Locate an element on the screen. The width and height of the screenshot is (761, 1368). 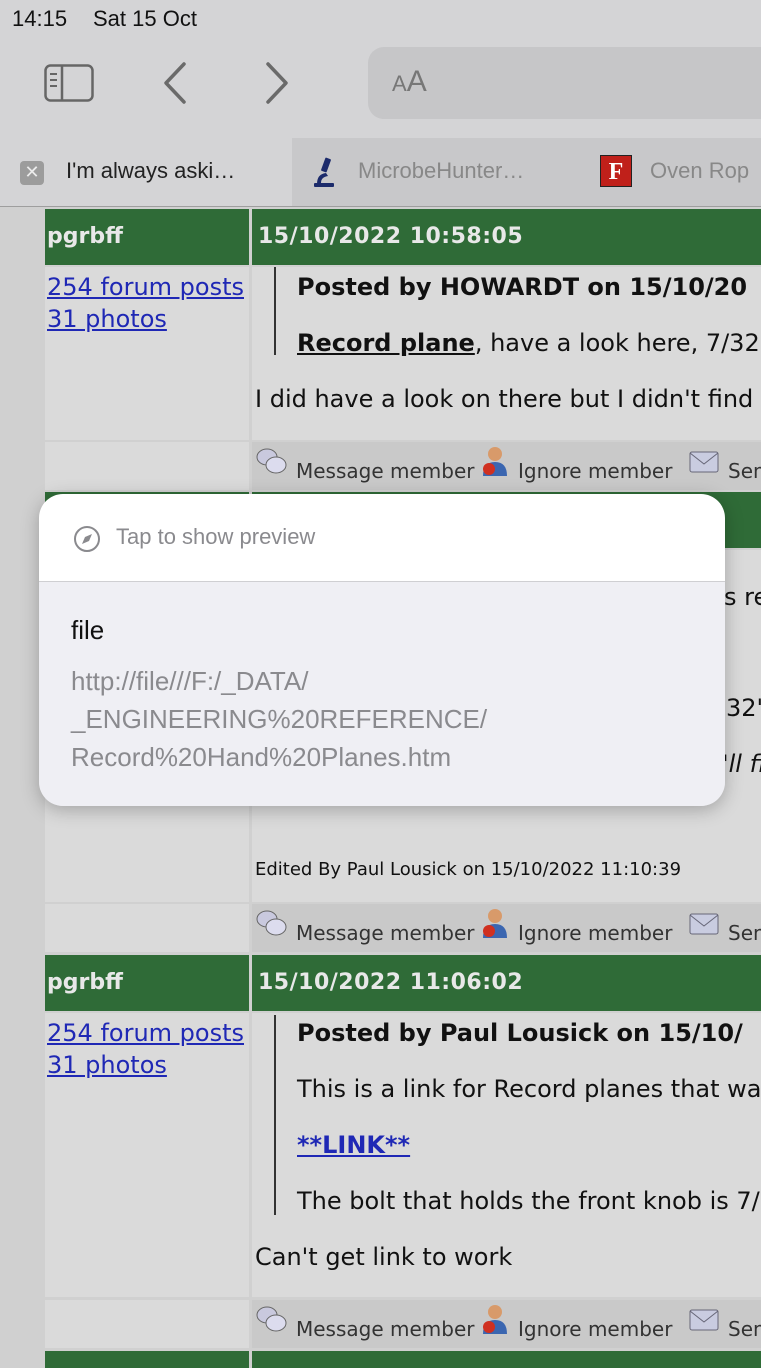
sidebar-toggle-icon is located at coordinates (69, 83).